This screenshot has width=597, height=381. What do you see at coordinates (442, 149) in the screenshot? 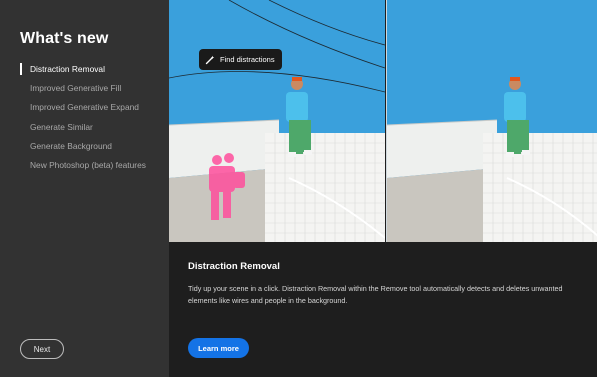
I see `back-wall` at bounding box center [442, 149].